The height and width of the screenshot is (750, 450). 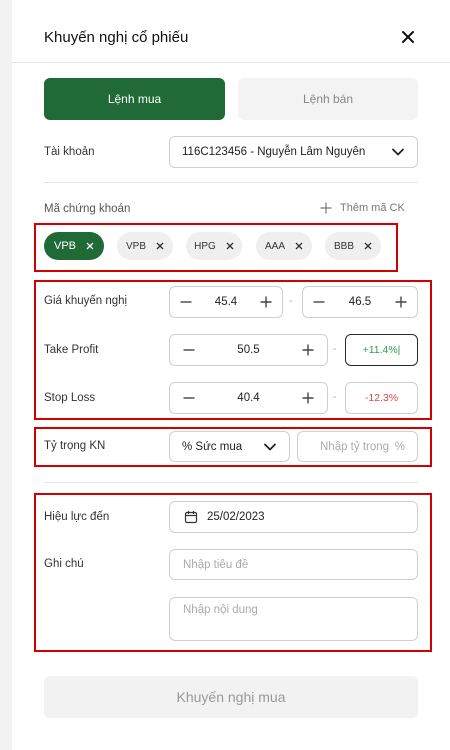 I want to click on stock-chip: AAA, so click(x=284, y=246).